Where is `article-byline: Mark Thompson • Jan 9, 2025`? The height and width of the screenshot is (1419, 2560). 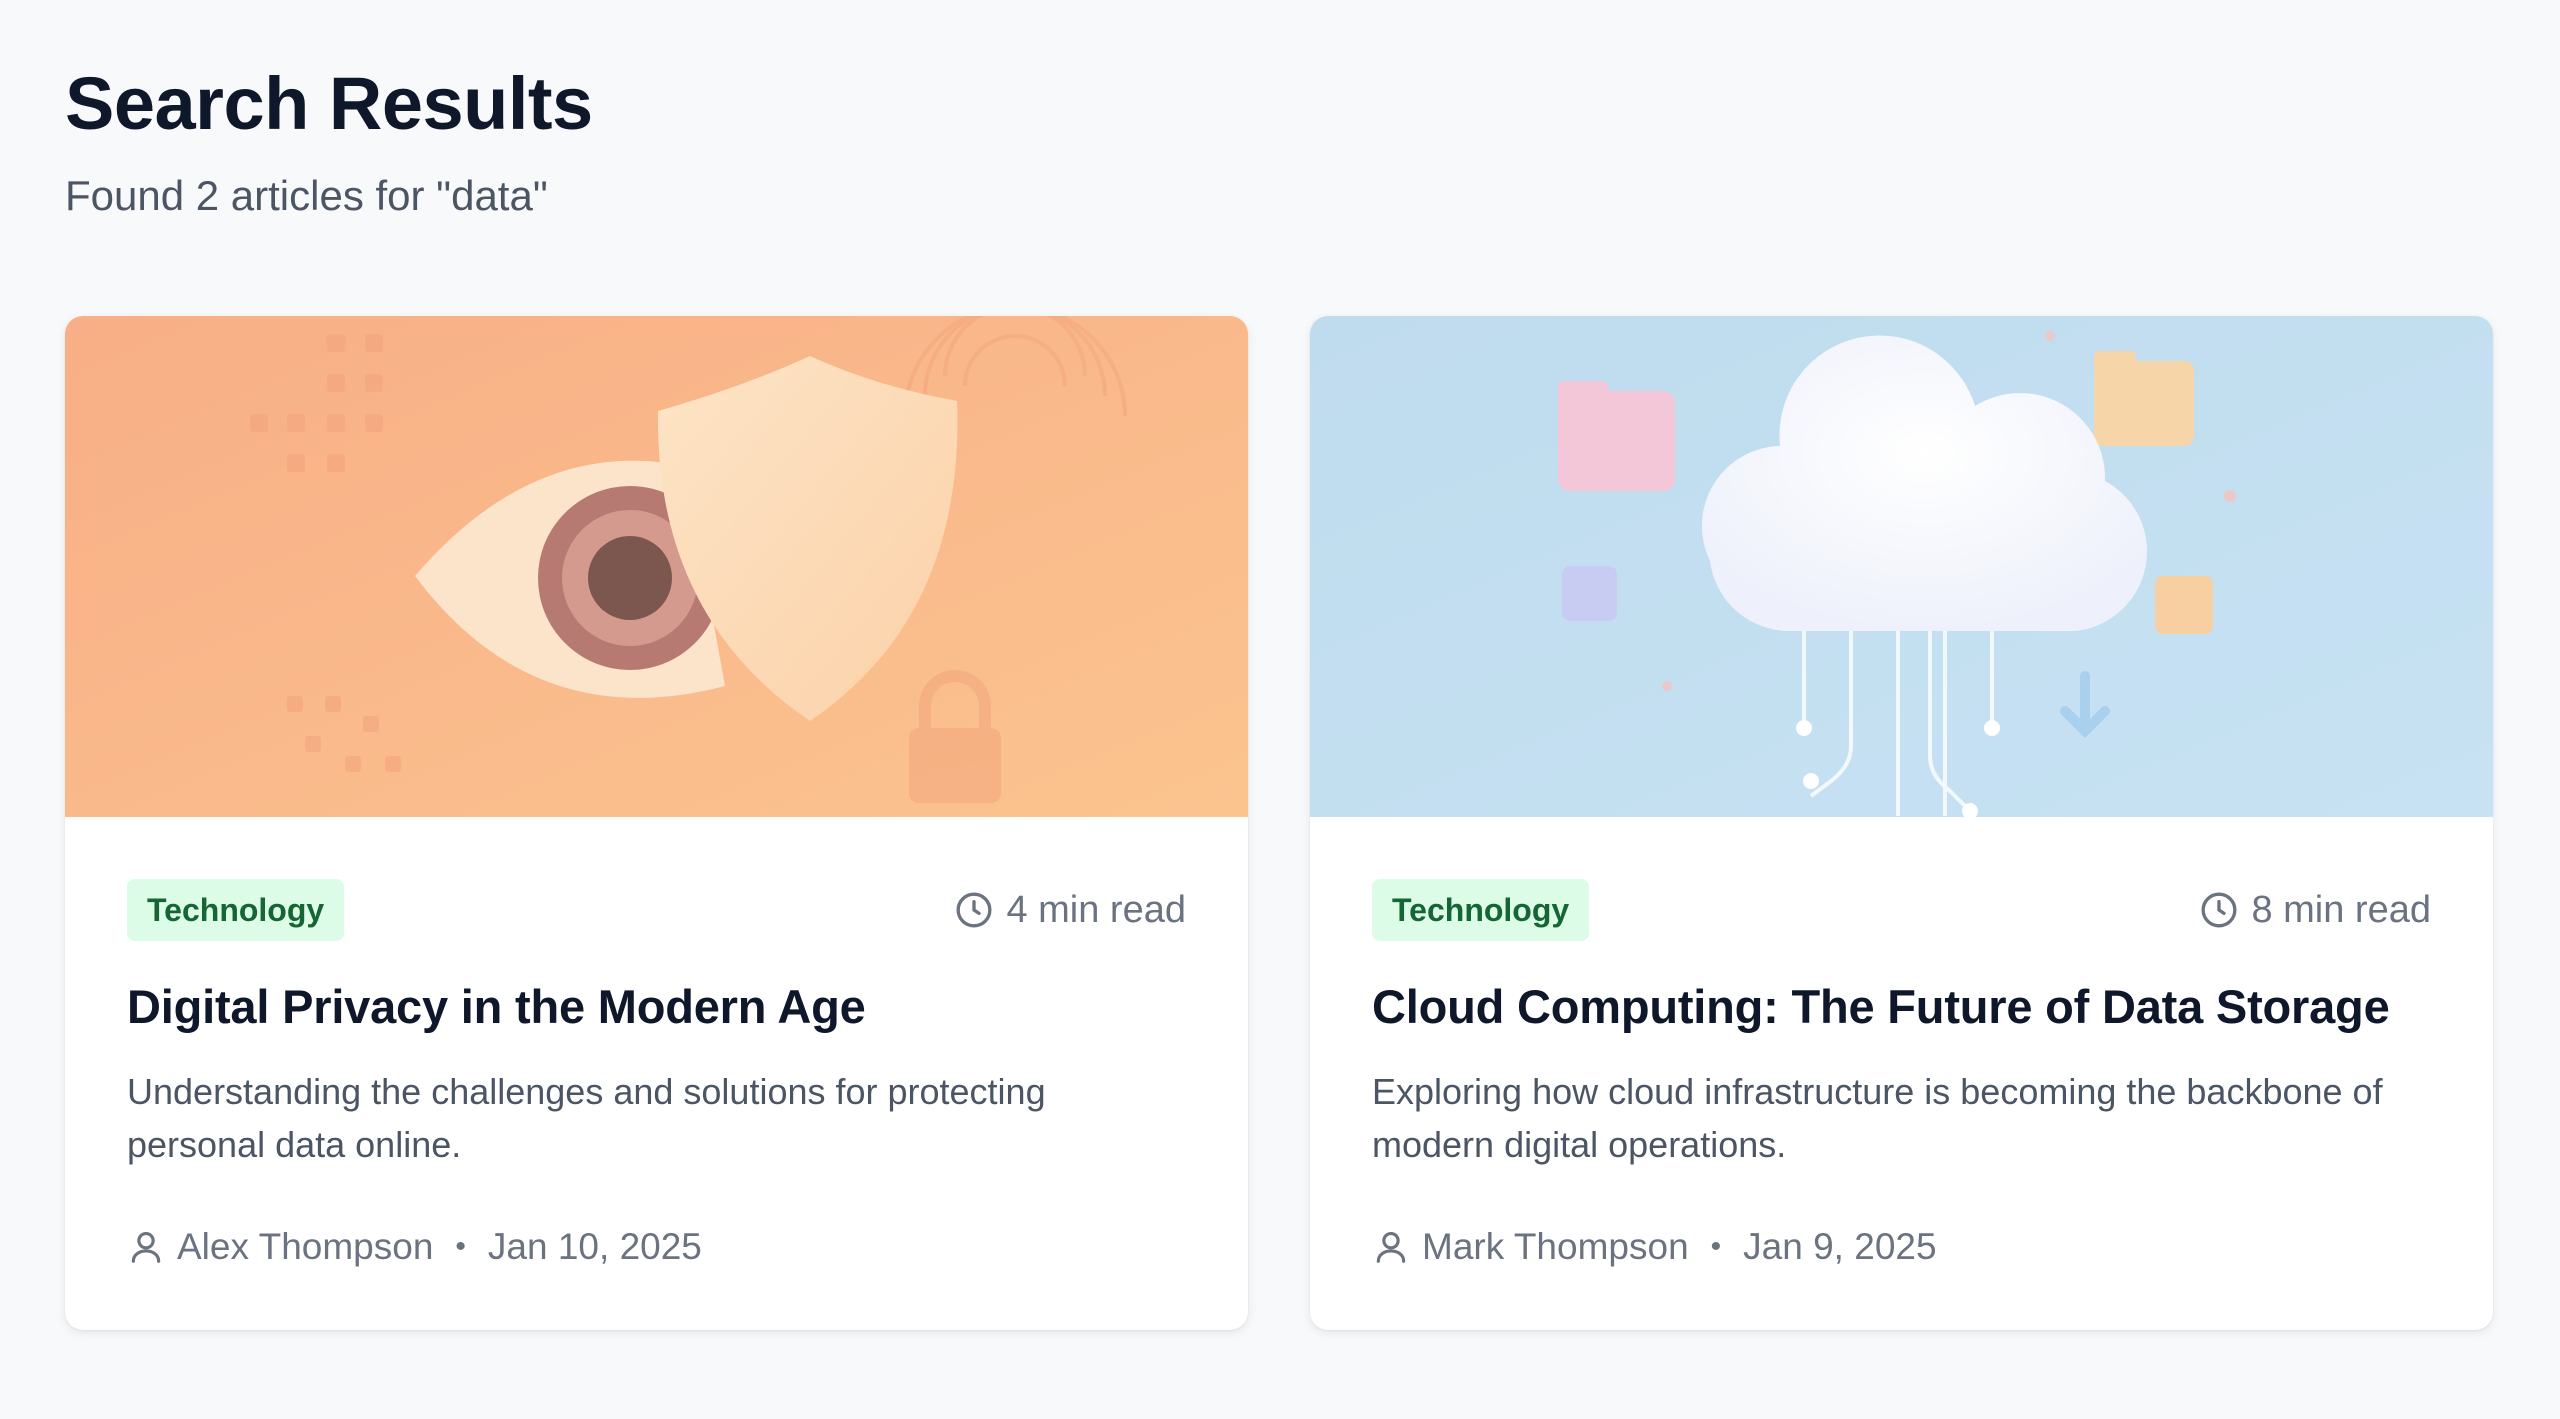 article-byline: Mark Thompson • Jan 9, 2025 is located at coordinates (1654, 1247).